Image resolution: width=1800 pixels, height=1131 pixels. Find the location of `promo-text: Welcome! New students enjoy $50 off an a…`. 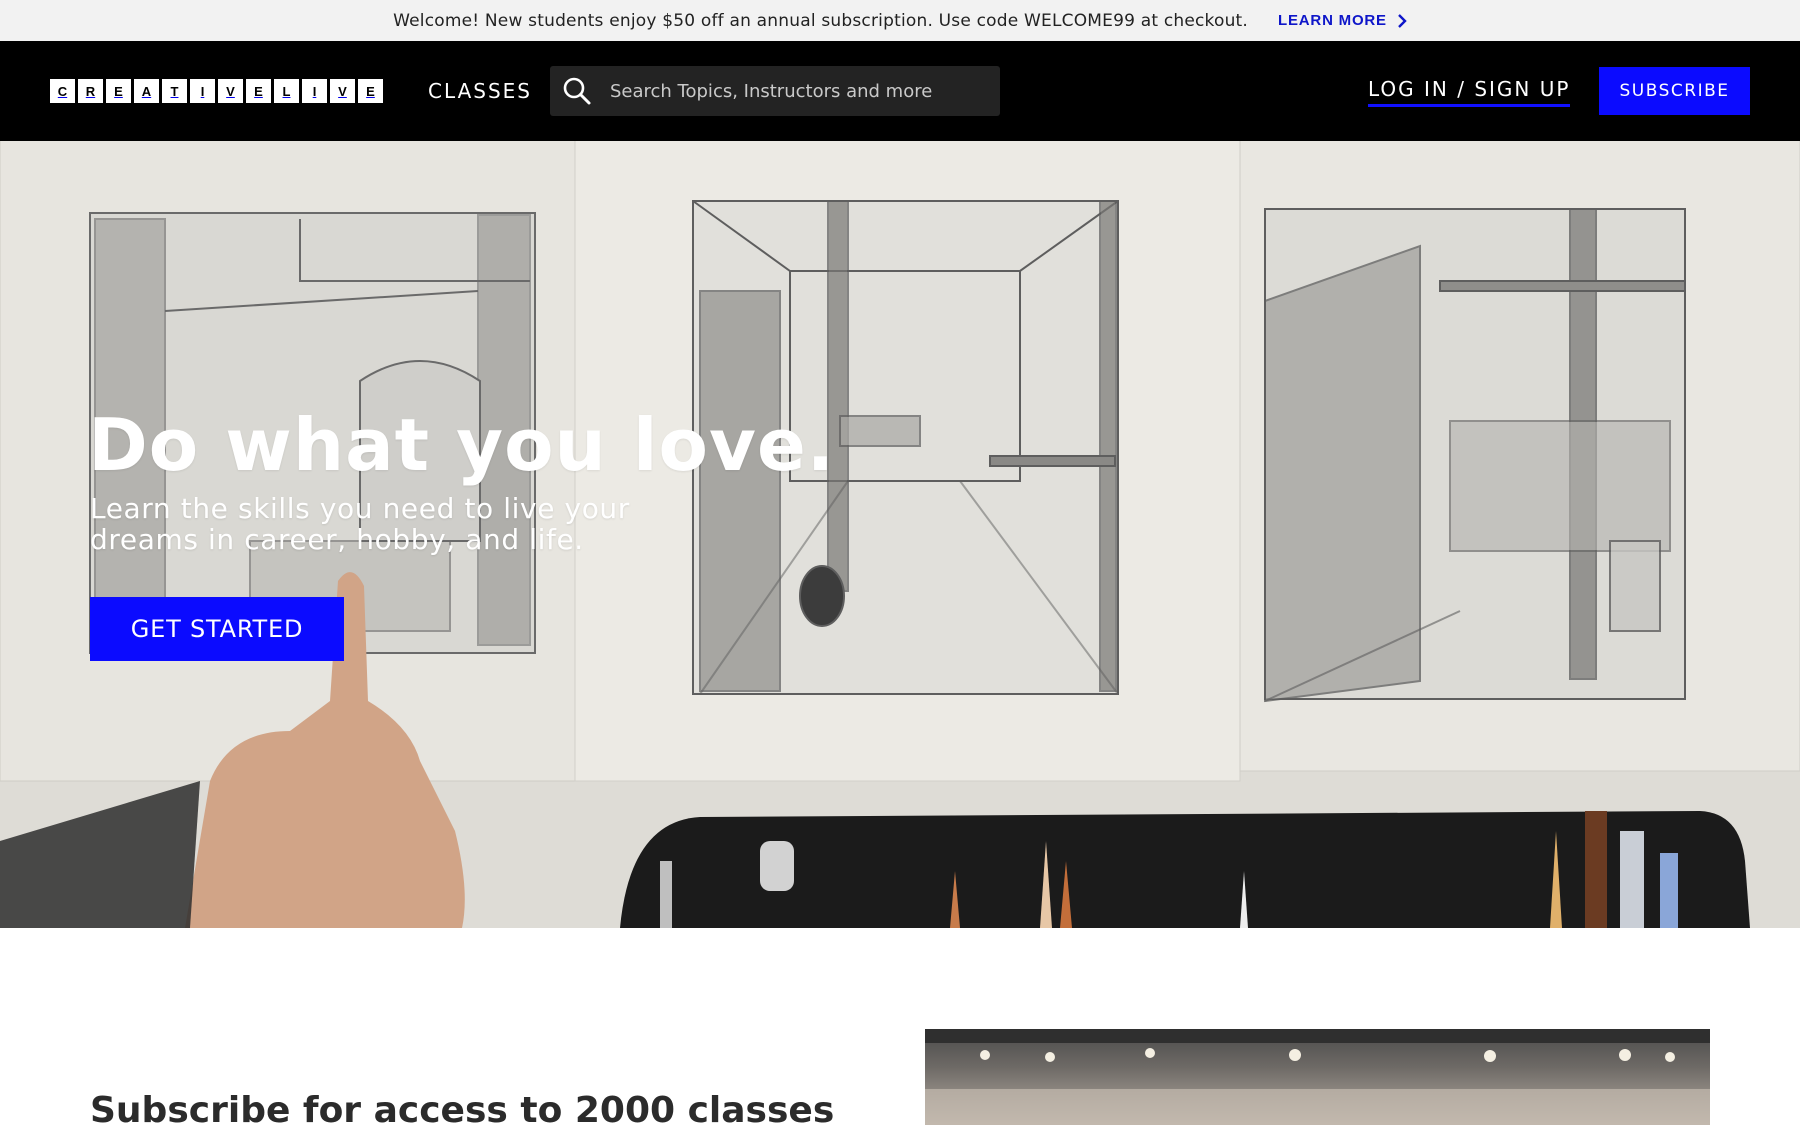

promo-text: Welcome! New students enjoy $50 off an a… is located at coordinates (821, 20).